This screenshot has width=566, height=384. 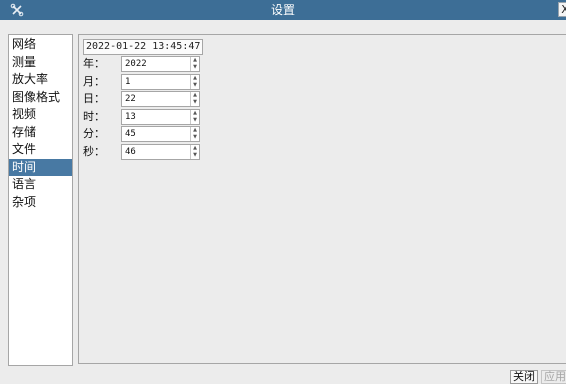 What do you see at coordinates (94, 81) in the screenshot?
I see `month-label: 月：` at bounding box center [94, 81].